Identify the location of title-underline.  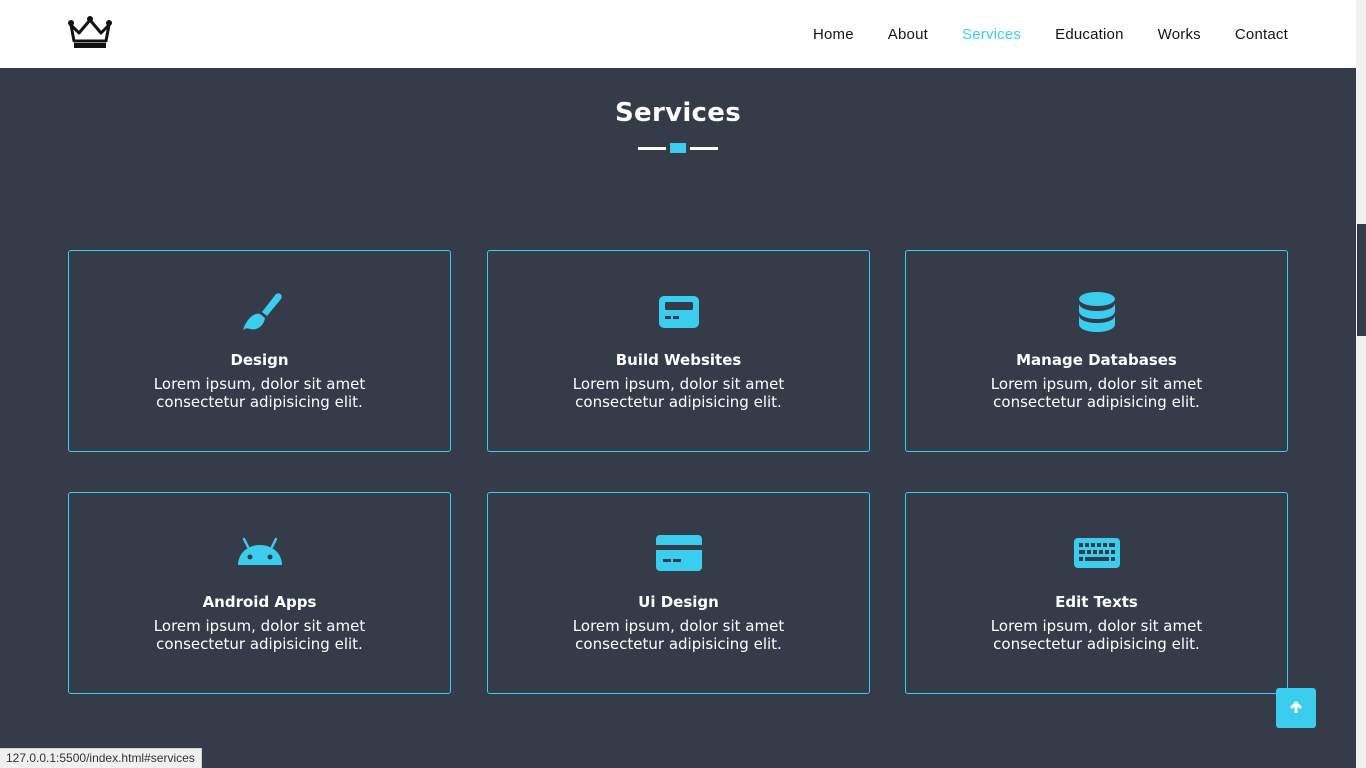
(678, 148).